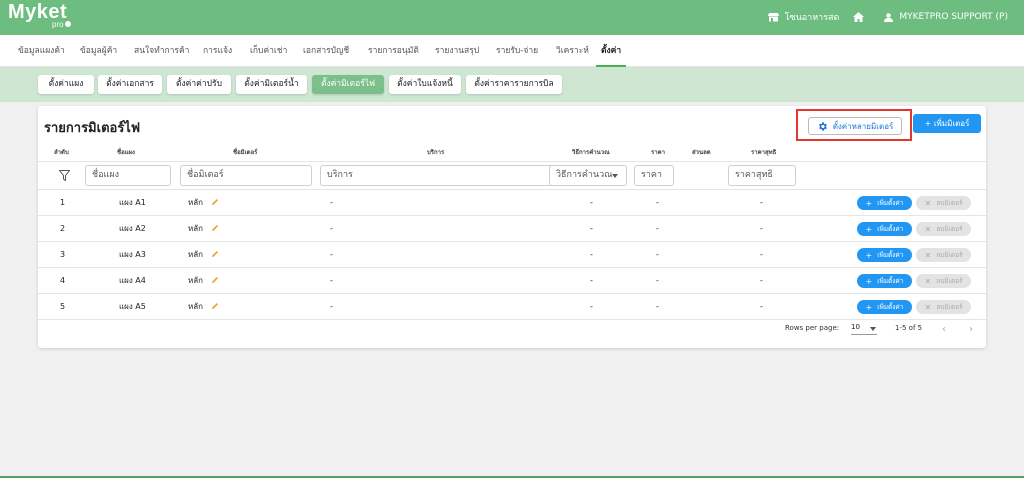 This screenshot has height=478, width=1024. I want to click on rows-per-page-label: Rows per page:, so click(812, 328).